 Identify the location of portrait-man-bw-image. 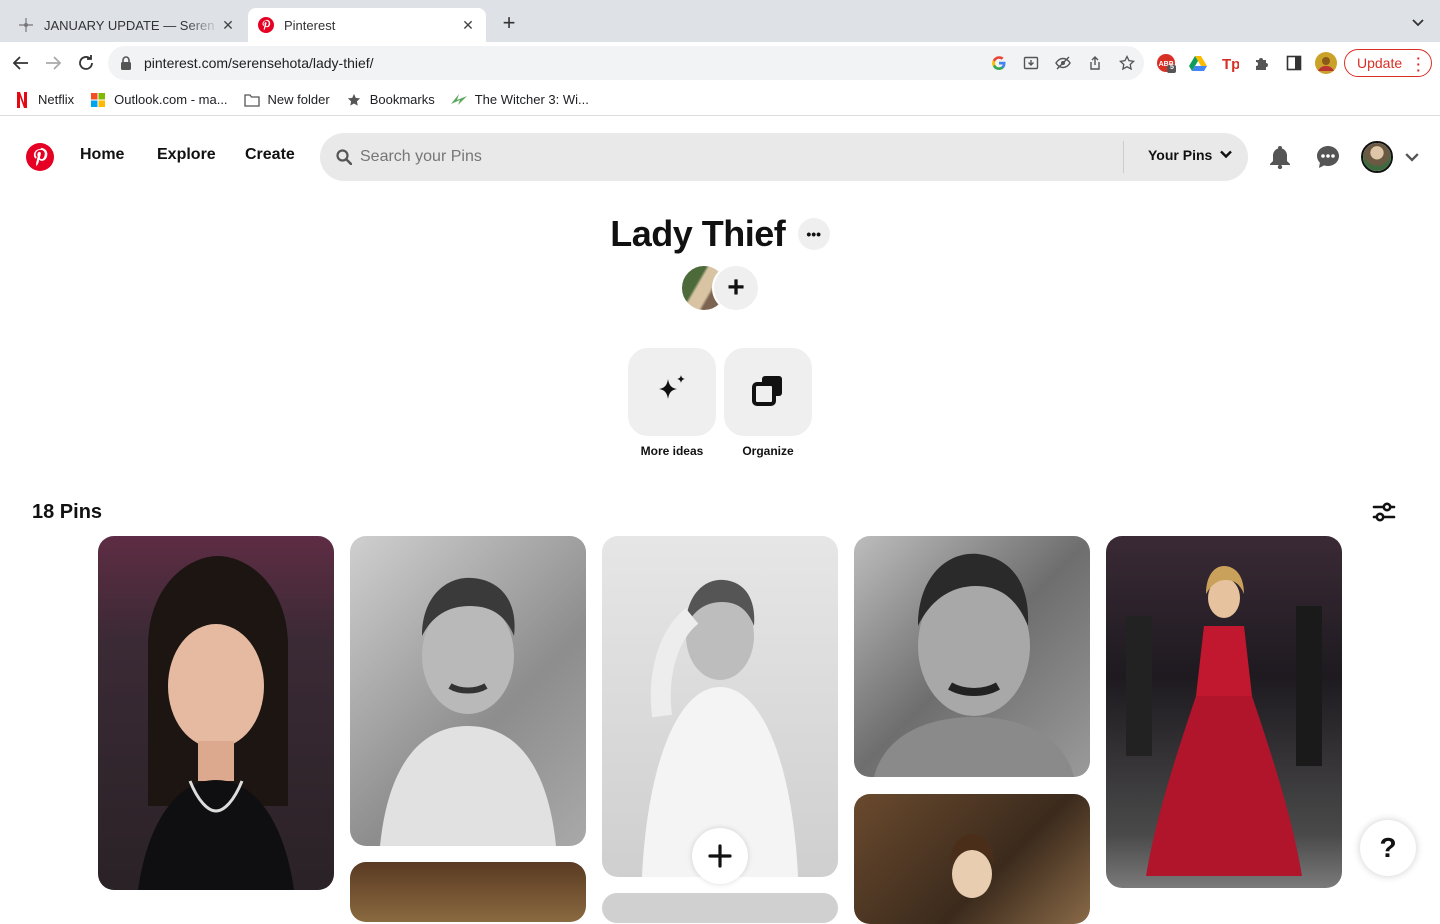
(468, 711).